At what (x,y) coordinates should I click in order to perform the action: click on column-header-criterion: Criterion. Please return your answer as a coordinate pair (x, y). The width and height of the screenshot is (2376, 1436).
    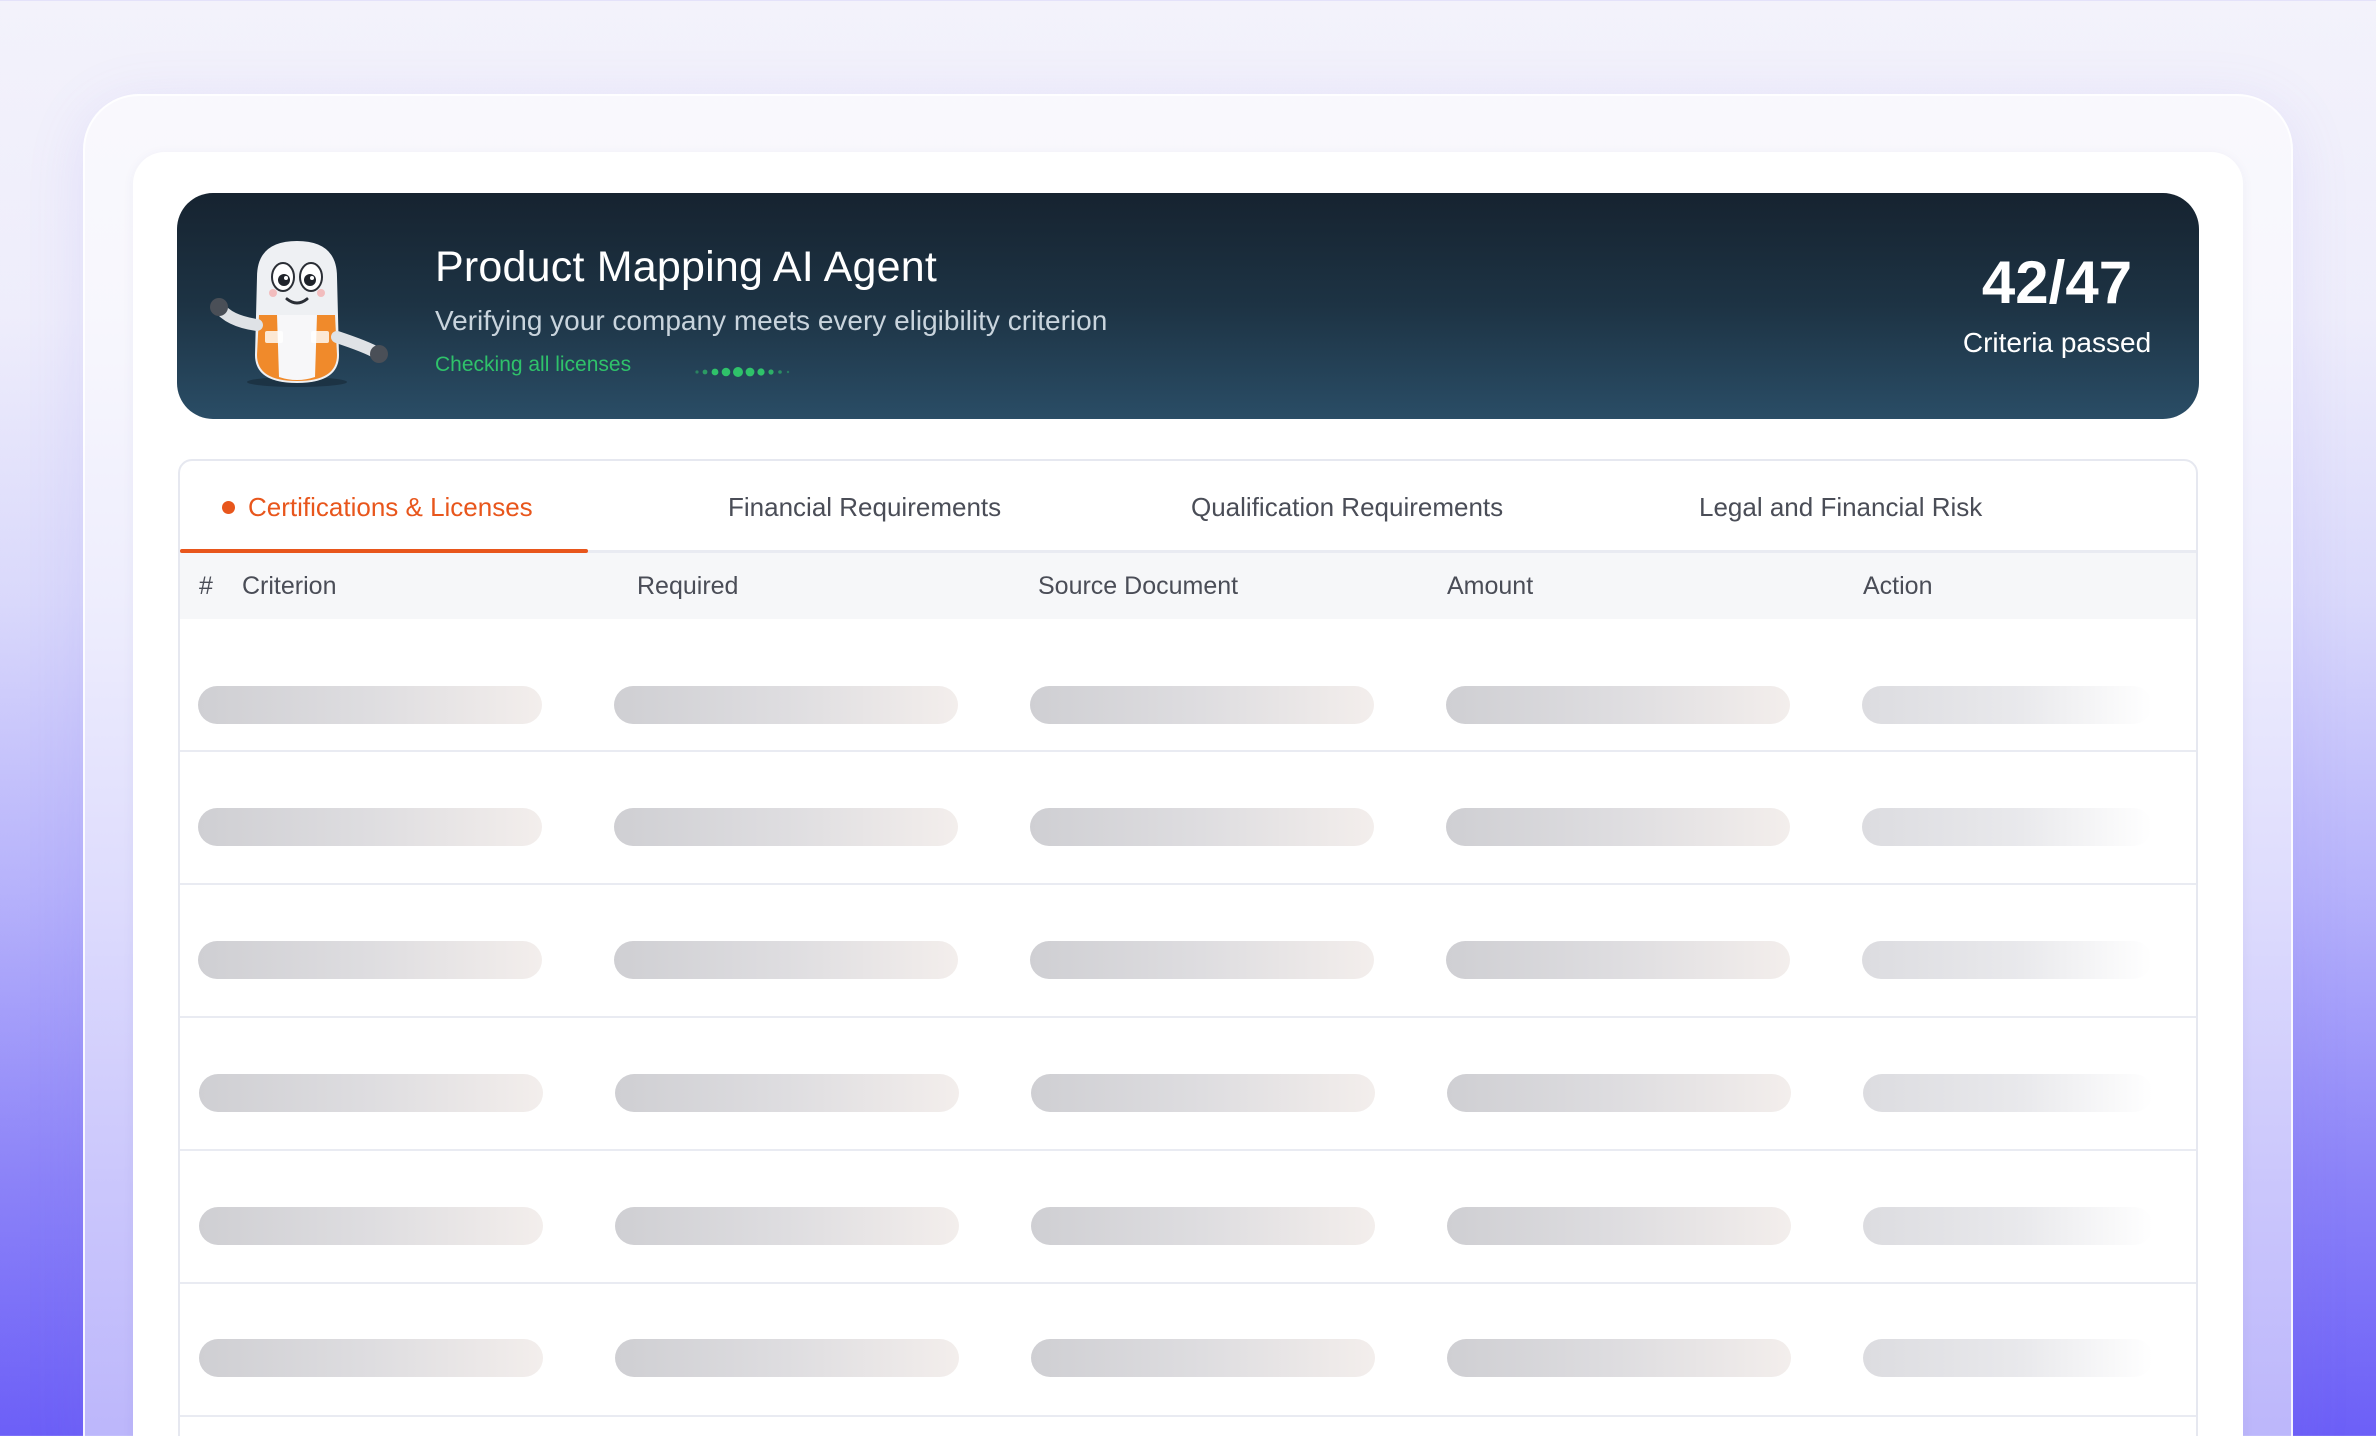
    Looking at the image, I should click on (289, 585).